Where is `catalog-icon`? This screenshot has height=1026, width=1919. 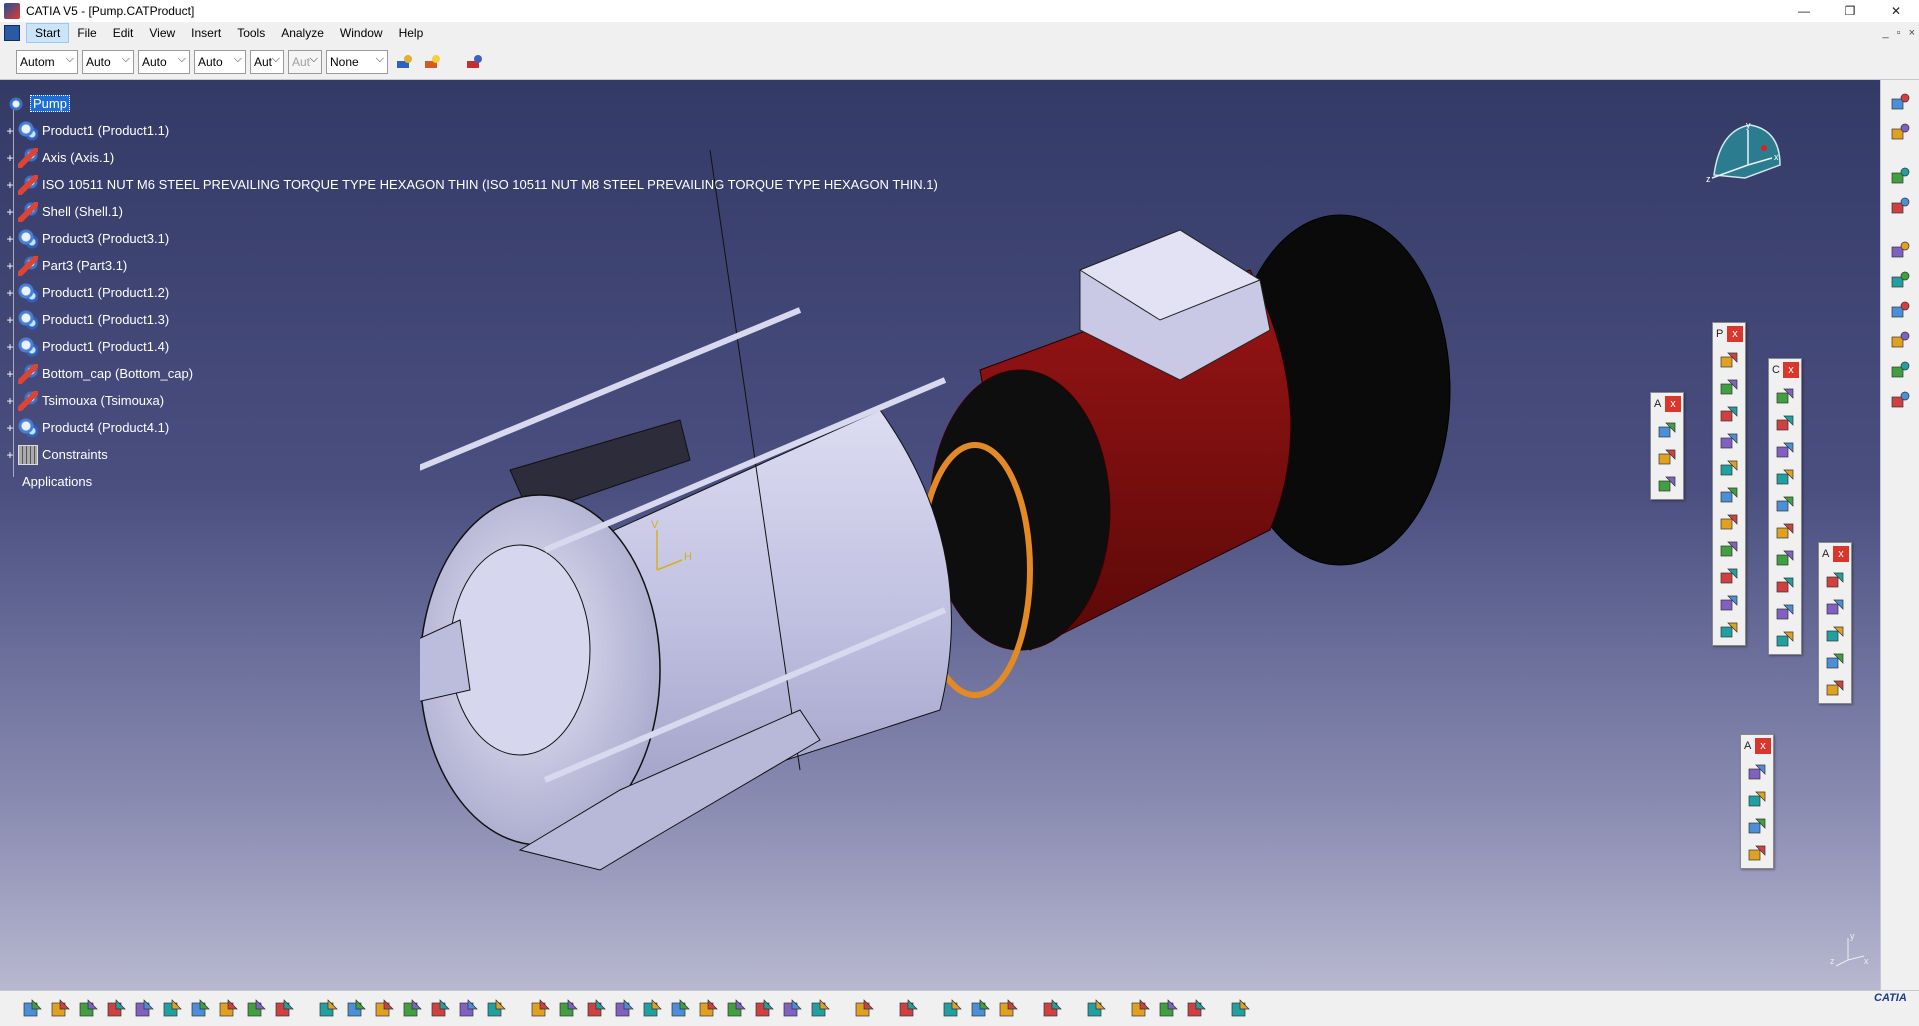
catalog-icon is located at coordinates (468, 1009).